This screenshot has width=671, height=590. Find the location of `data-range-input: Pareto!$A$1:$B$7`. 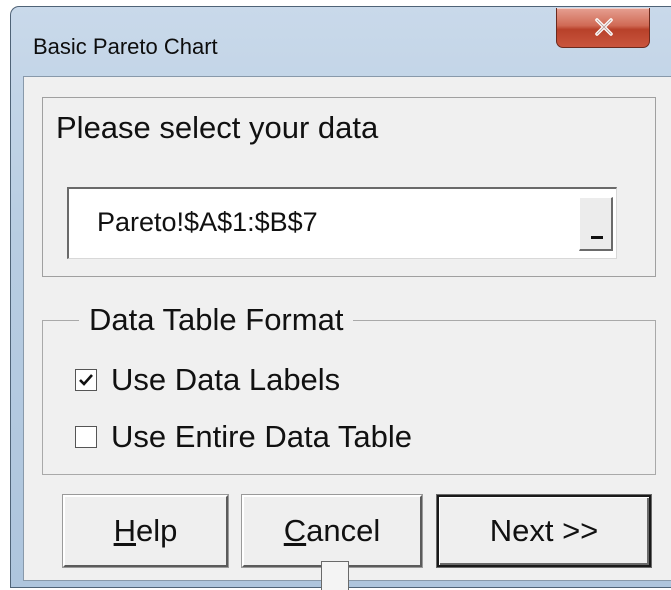

data-range-input: Pareto!$A$1:$B$7 is located at coordinates (342, 223).